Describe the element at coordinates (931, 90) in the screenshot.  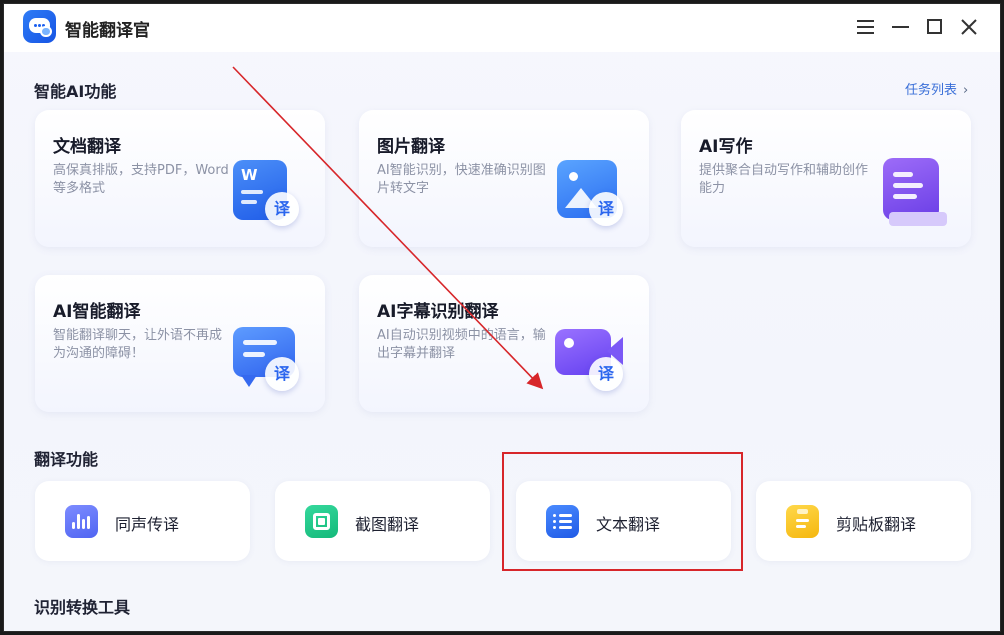
I see `task-list-label: 任务列表` at that location.